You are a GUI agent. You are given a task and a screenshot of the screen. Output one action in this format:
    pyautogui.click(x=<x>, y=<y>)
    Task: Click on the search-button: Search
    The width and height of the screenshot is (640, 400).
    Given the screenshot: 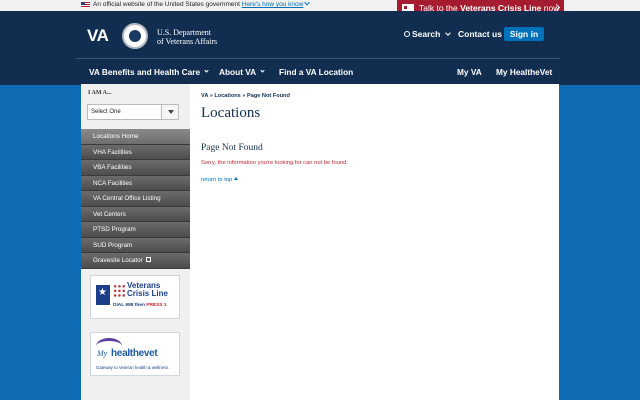 What is the action you would take?
    pyautogui.click(x=428, y=34)
    